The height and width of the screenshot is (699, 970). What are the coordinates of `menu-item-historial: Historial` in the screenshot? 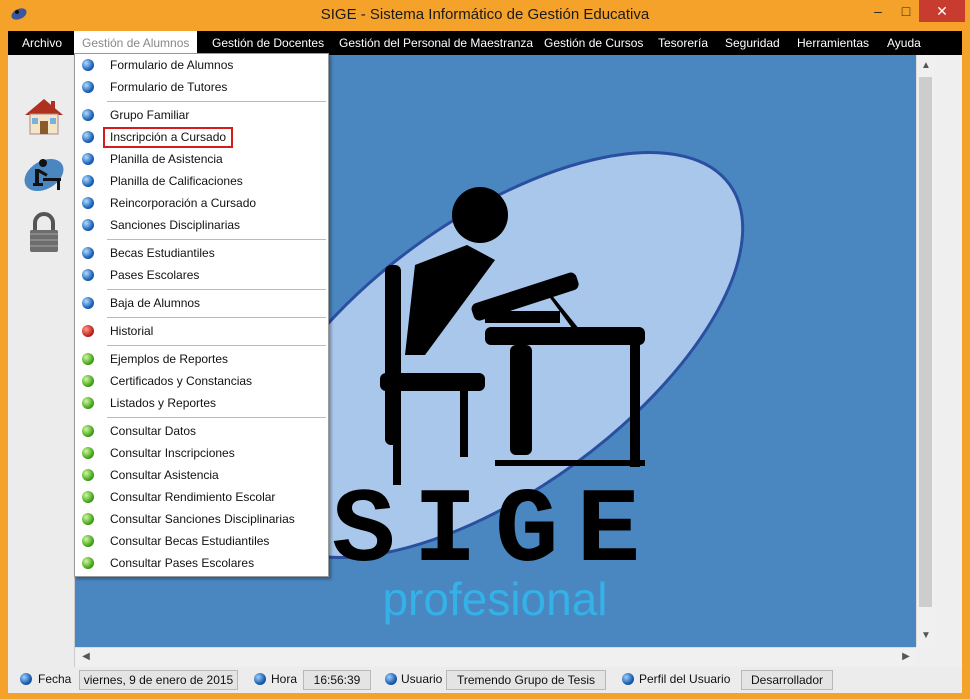 It's located at (201, 331).